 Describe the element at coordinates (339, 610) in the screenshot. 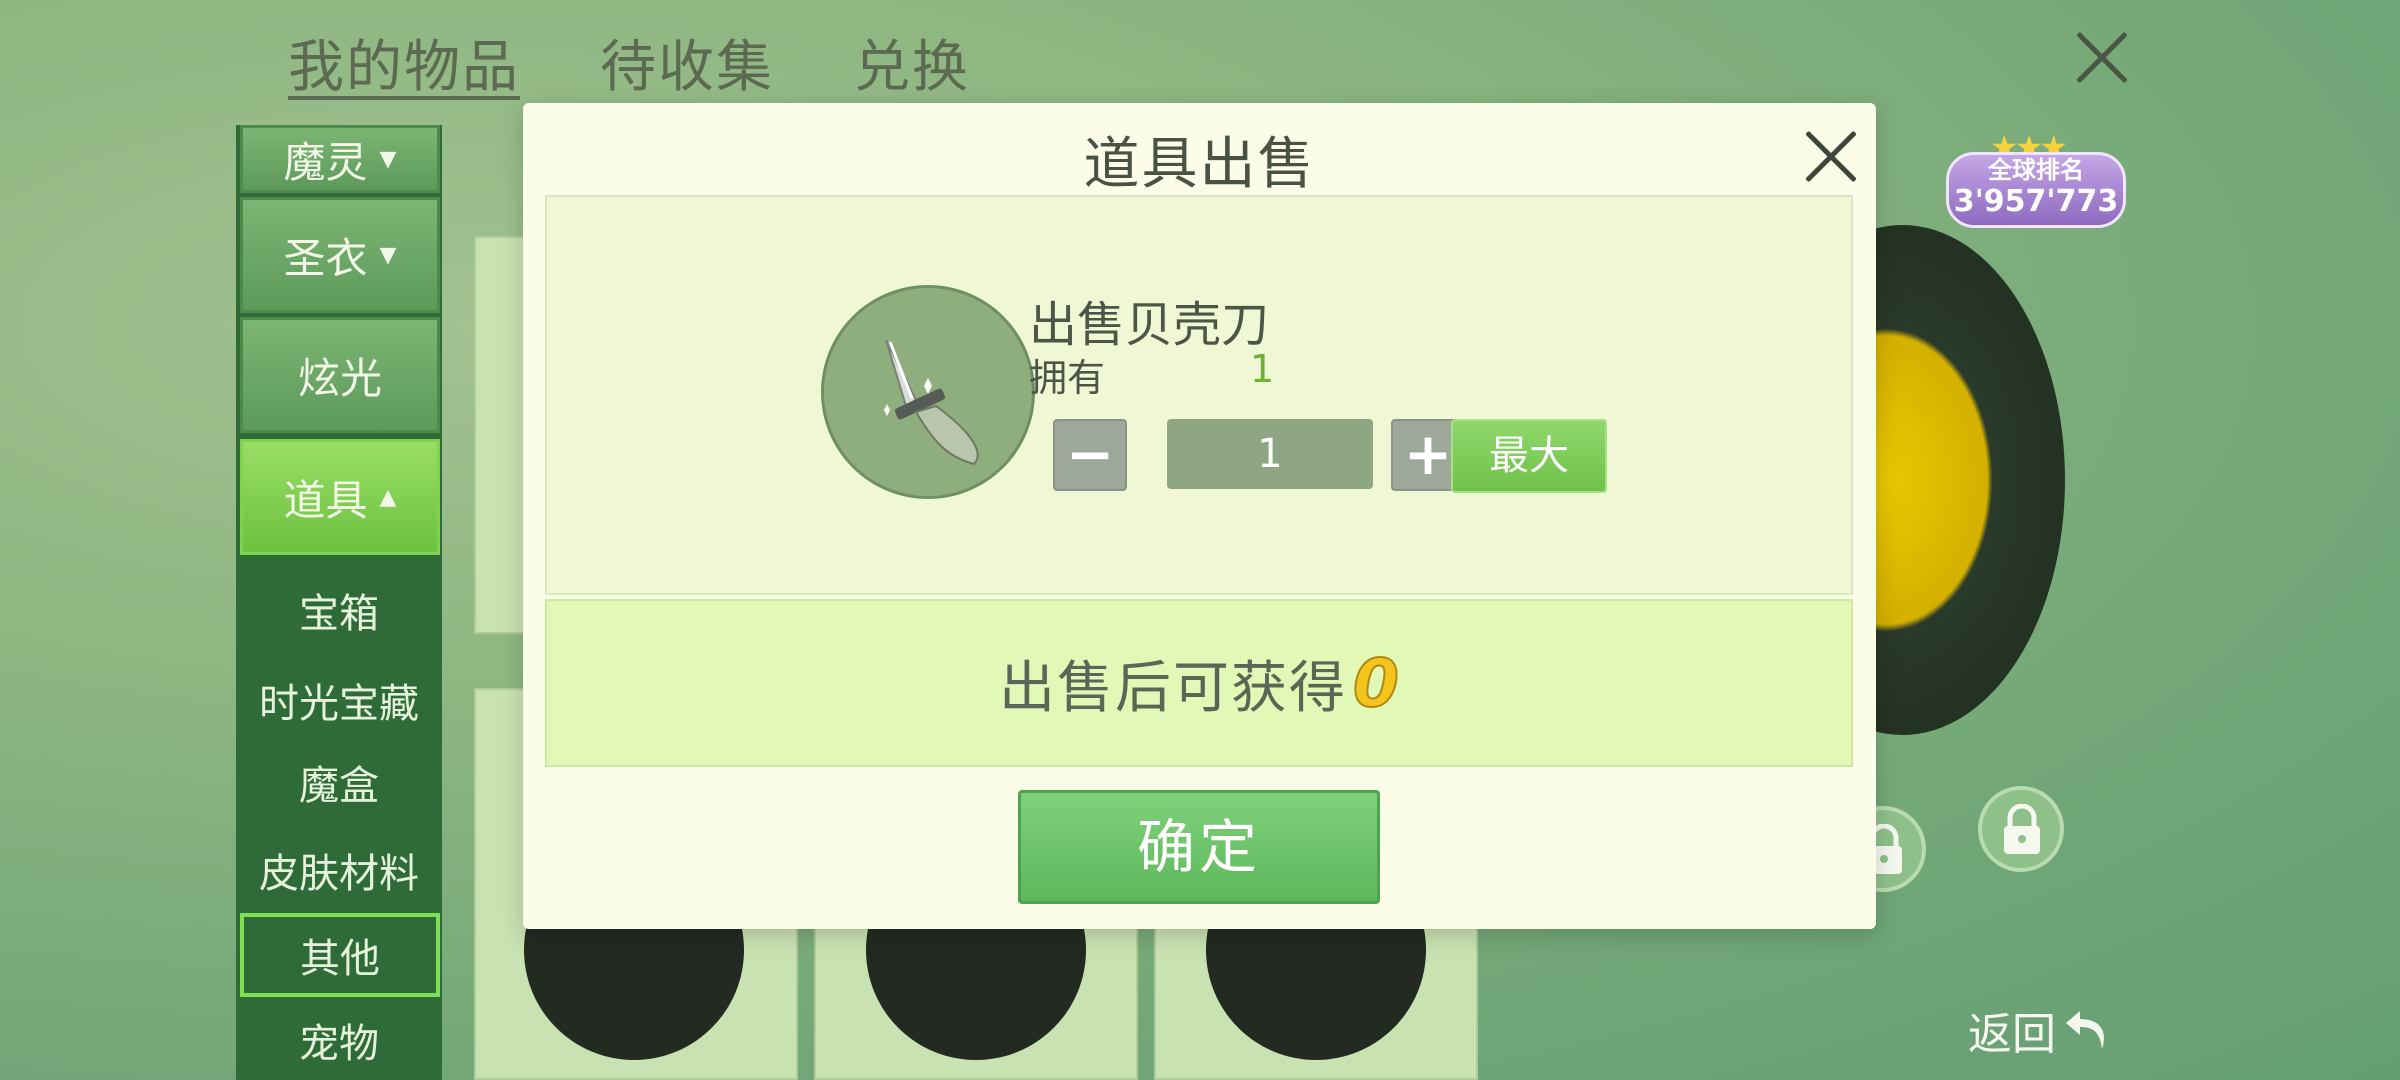

I see `sub-item-treasure-box: 宝箱` at that location.